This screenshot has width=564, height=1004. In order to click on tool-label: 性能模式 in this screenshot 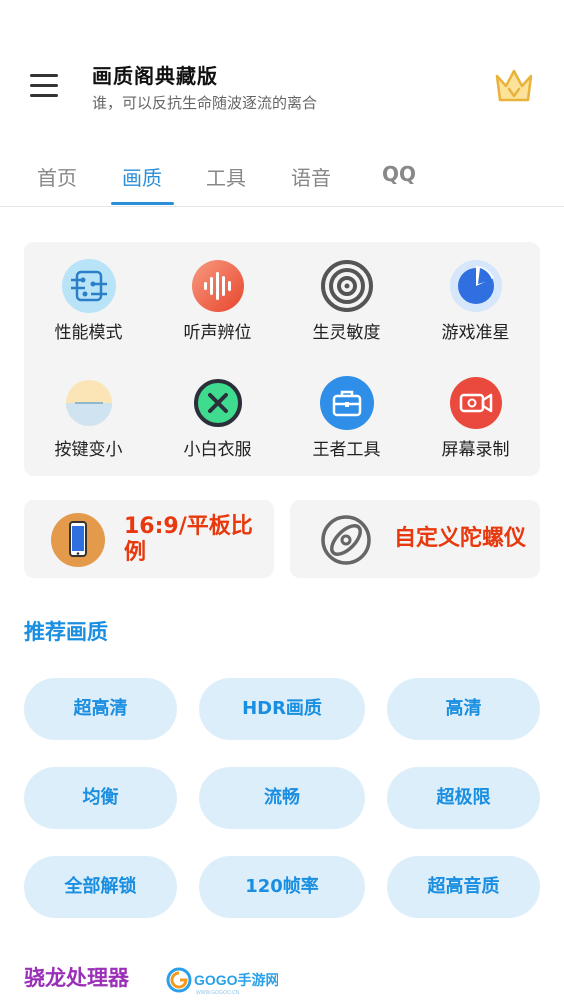, I will do `click(88, 333)`.